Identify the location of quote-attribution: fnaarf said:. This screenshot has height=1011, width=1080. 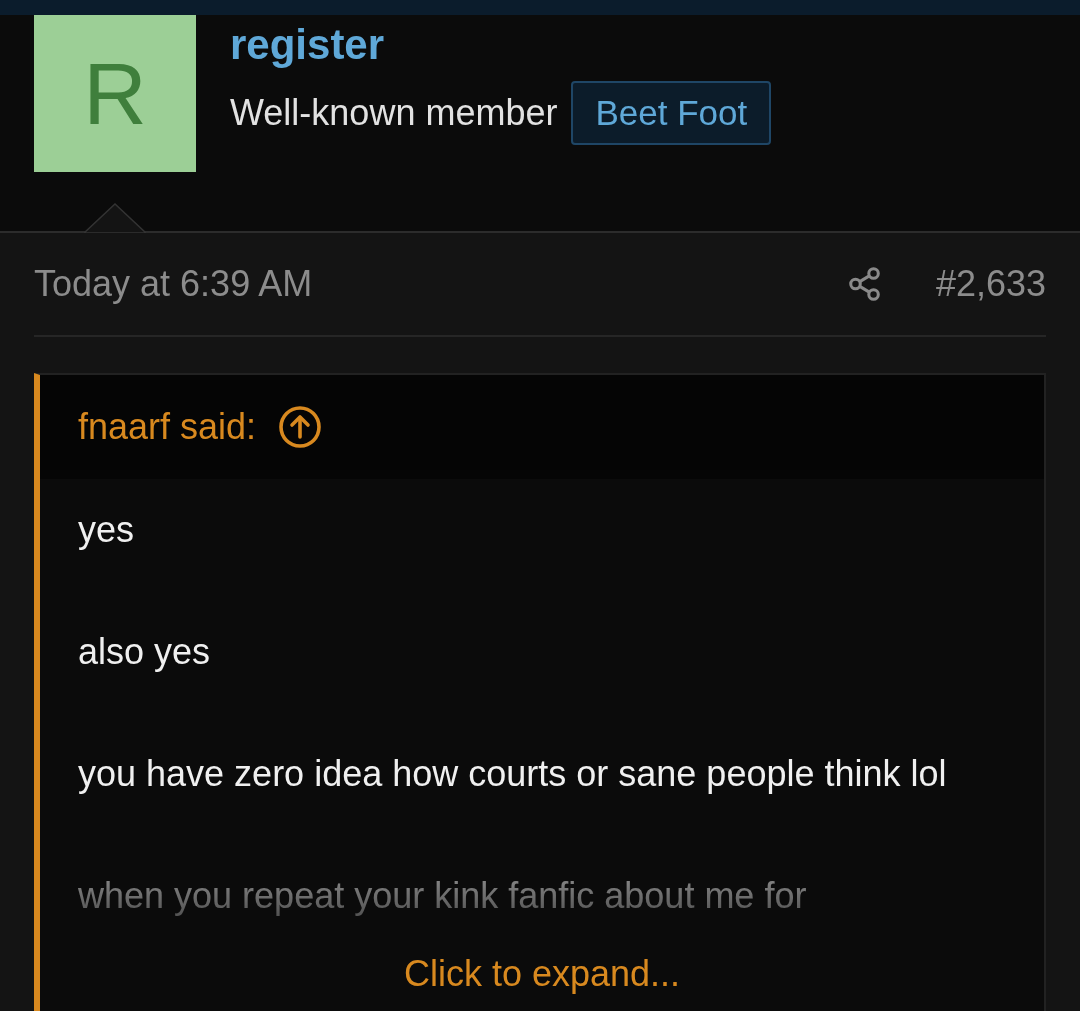
(167, 427).